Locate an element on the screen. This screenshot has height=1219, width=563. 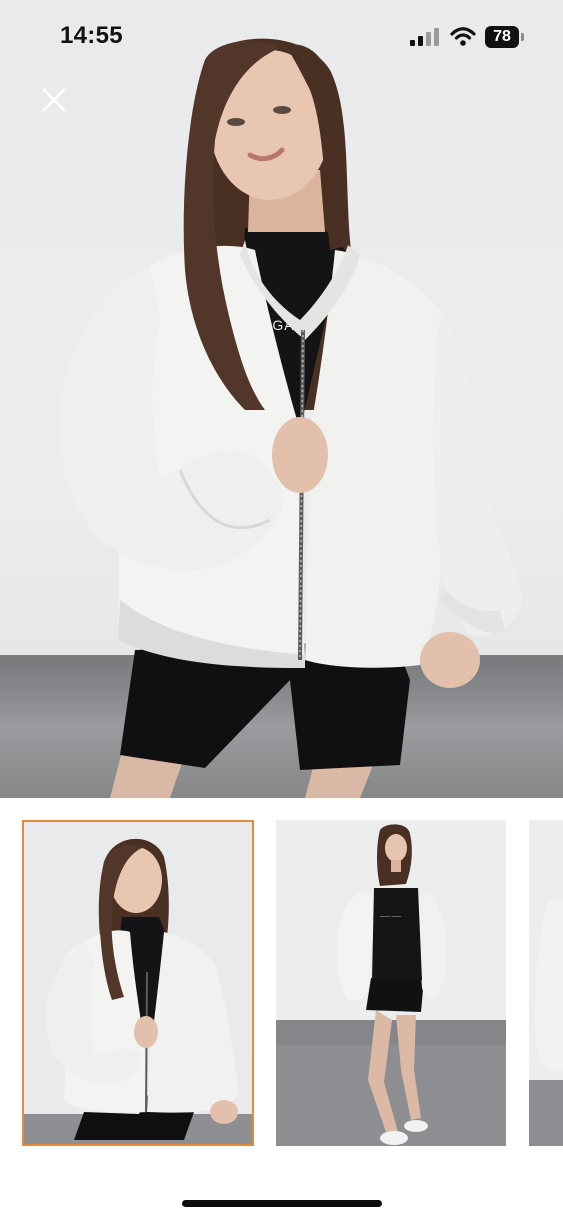
battery-icon: 78 is located at coordinates (502, 37).